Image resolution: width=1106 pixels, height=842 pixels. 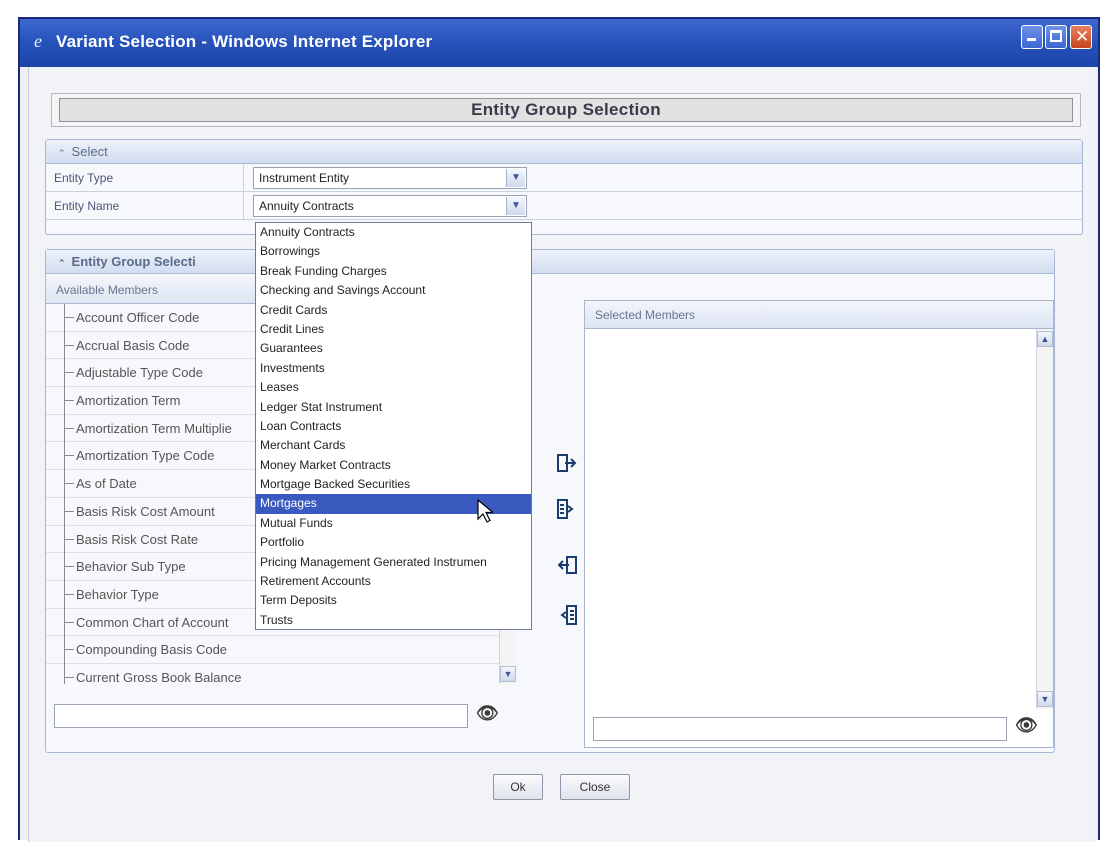 I want to click on close-window-button: ✕, so click(x=1081, y=37).